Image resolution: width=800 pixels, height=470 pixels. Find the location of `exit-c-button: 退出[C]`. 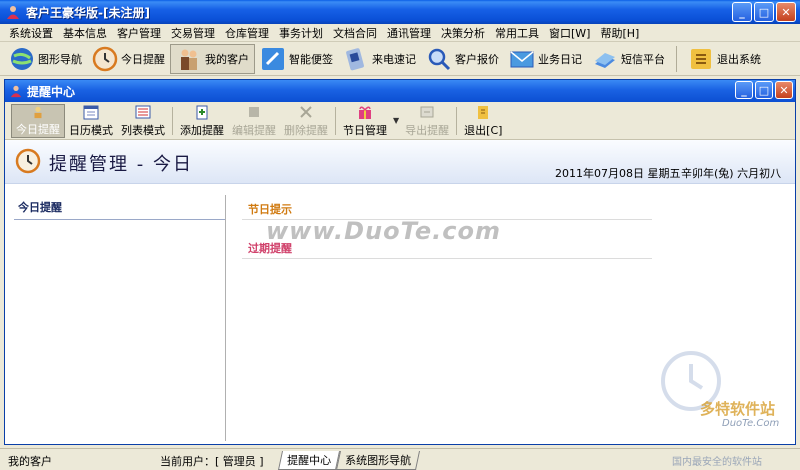

exit-c-button: 退出[C] is located at coordinates (483, 121).